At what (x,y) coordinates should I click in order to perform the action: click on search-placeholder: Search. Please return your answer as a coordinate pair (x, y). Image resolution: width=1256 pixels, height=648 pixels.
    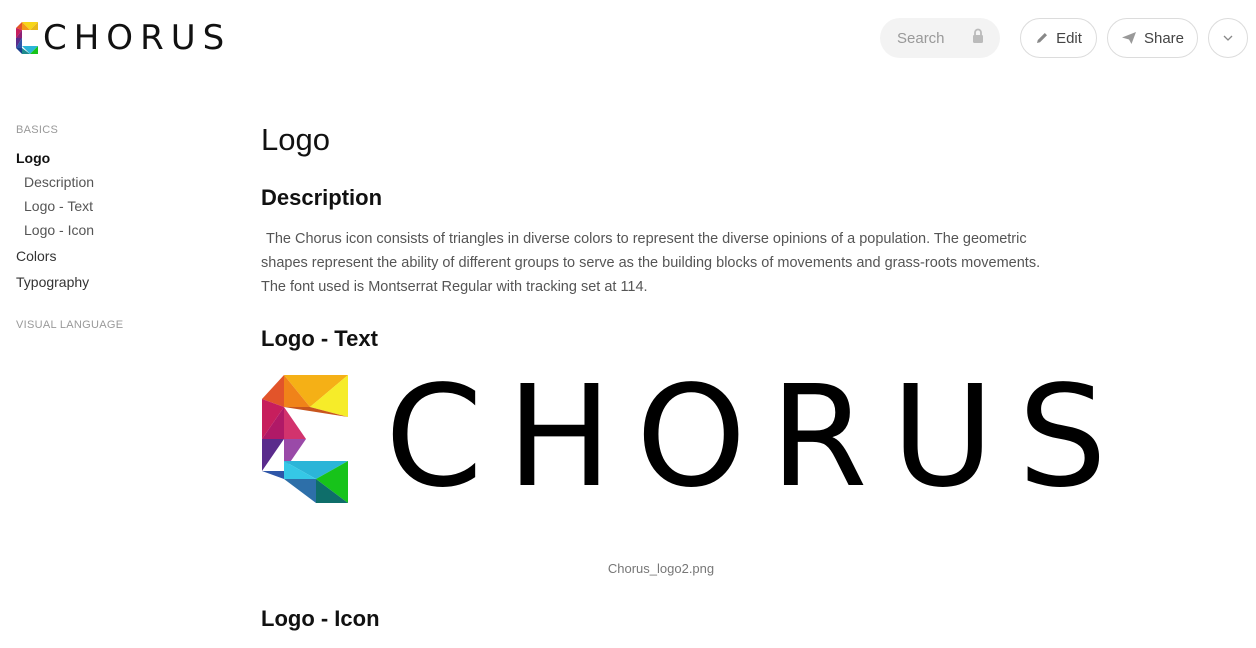
    Looking at the image, I should click on (921, 38).